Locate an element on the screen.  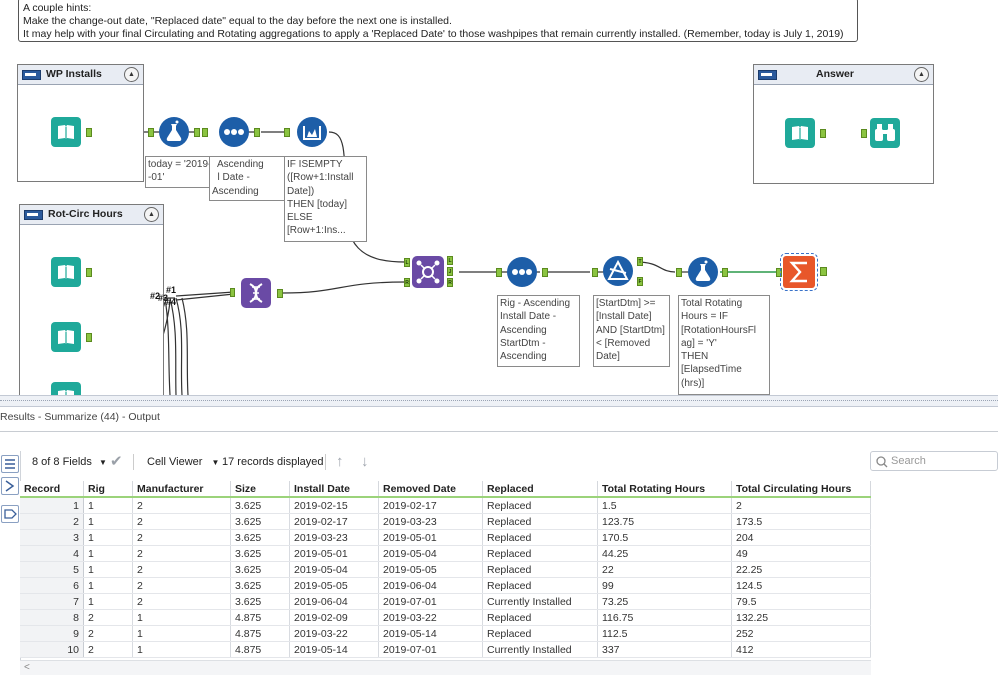
record-number-cell: 8 is located at coordinates (52, 617).